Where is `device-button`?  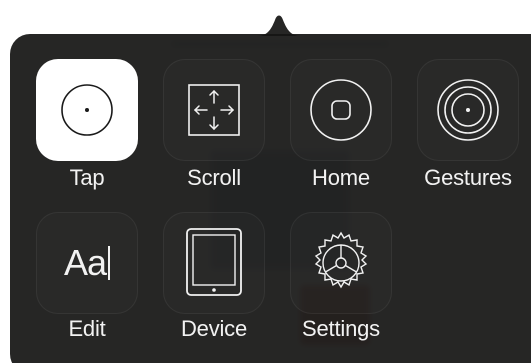 device-button is located at coordinates (214, 263).